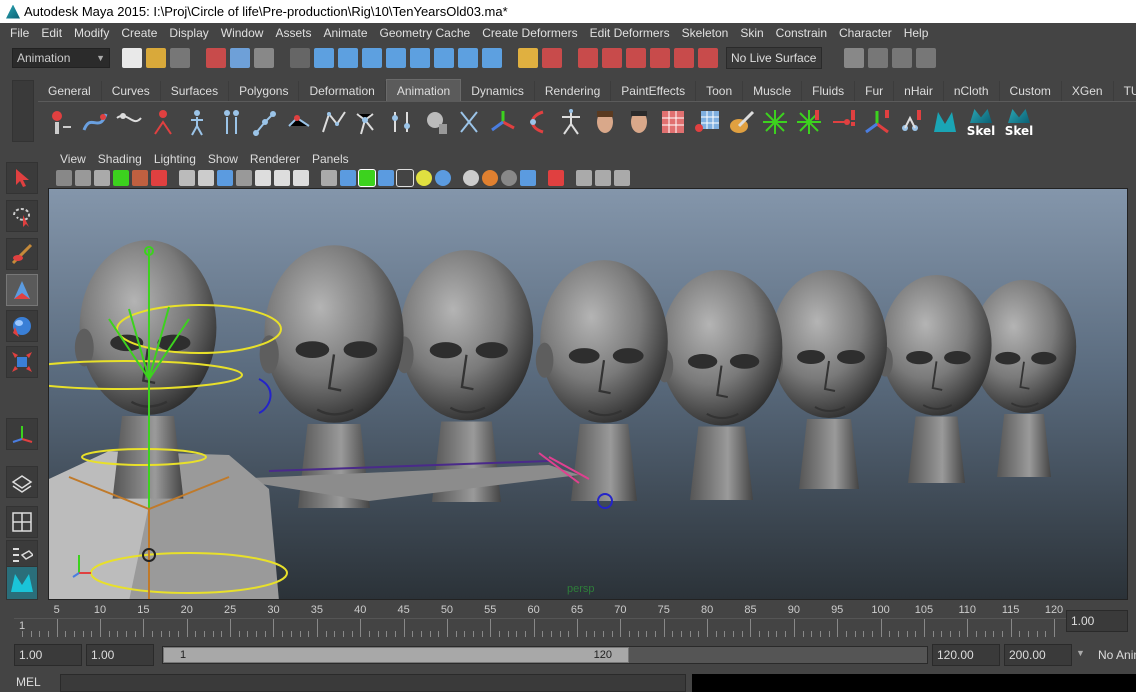  Describe the element at coordinates (705, 33) in the screenshot. I see `menu-skeleton: Skeleton` at that location.